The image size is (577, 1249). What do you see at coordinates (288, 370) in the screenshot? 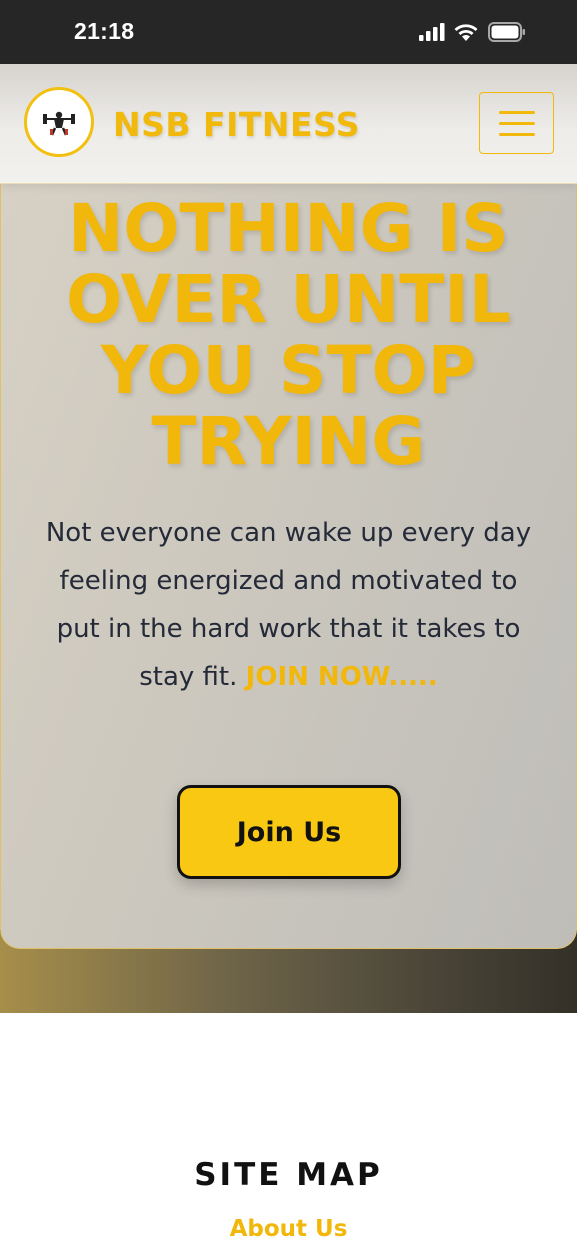
I see `headline-line: YOU STOP` at bounding box center [288, 370].